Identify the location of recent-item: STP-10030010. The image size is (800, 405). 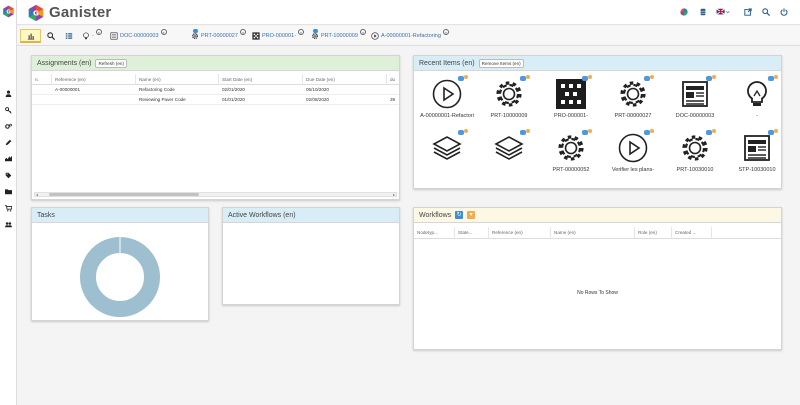
(757, 155).